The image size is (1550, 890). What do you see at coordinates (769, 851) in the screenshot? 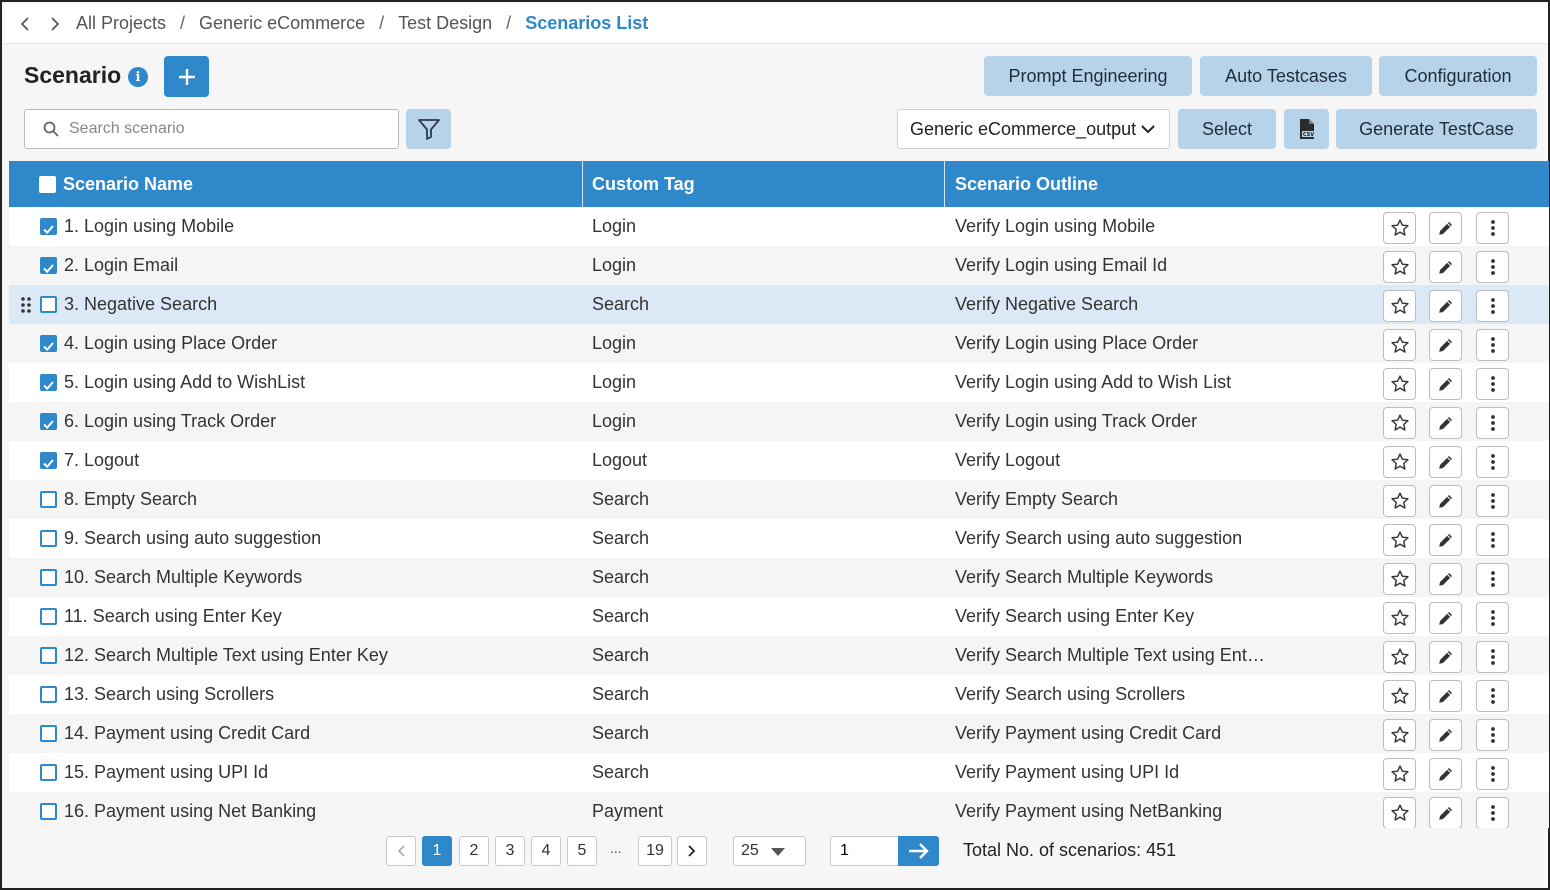
I see `page-size-select: 25` at bounding box center [769, 851].